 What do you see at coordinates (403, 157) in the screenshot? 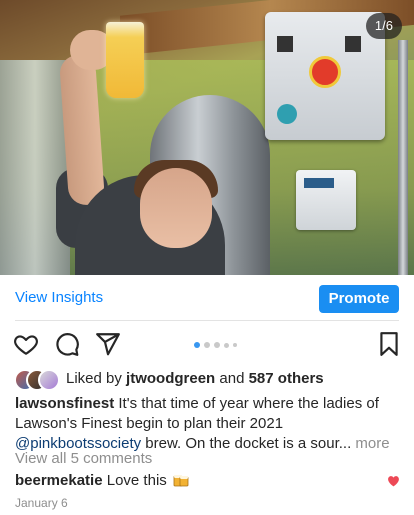
I see `photo-pipe` at bounding box center [403, 157].